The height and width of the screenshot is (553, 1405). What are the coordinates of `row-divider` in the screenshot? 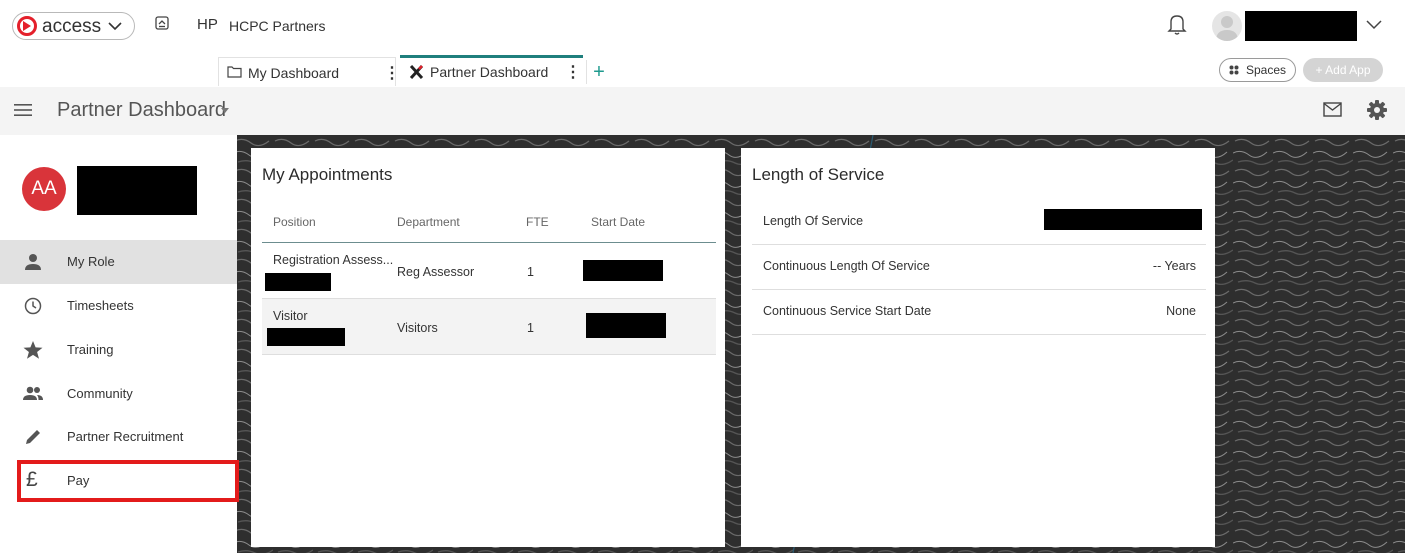 It's located at (489, 354).